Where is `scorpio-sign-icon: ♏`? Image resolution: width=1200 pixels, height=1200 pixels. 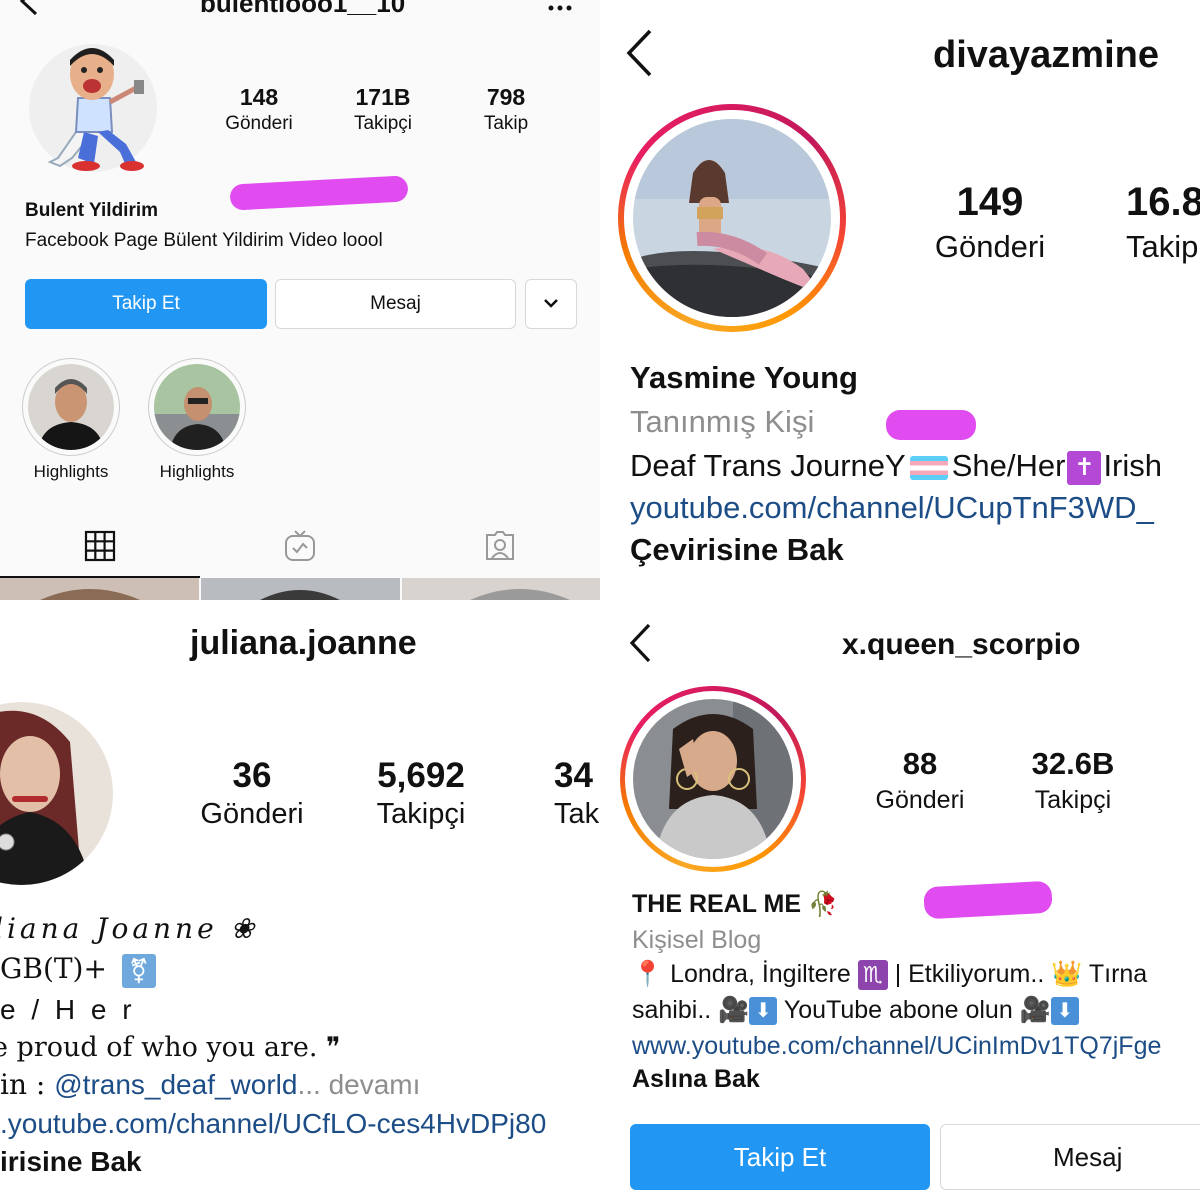 scorpio-sign-icon: ♏ is located at coordinates (872, 975).